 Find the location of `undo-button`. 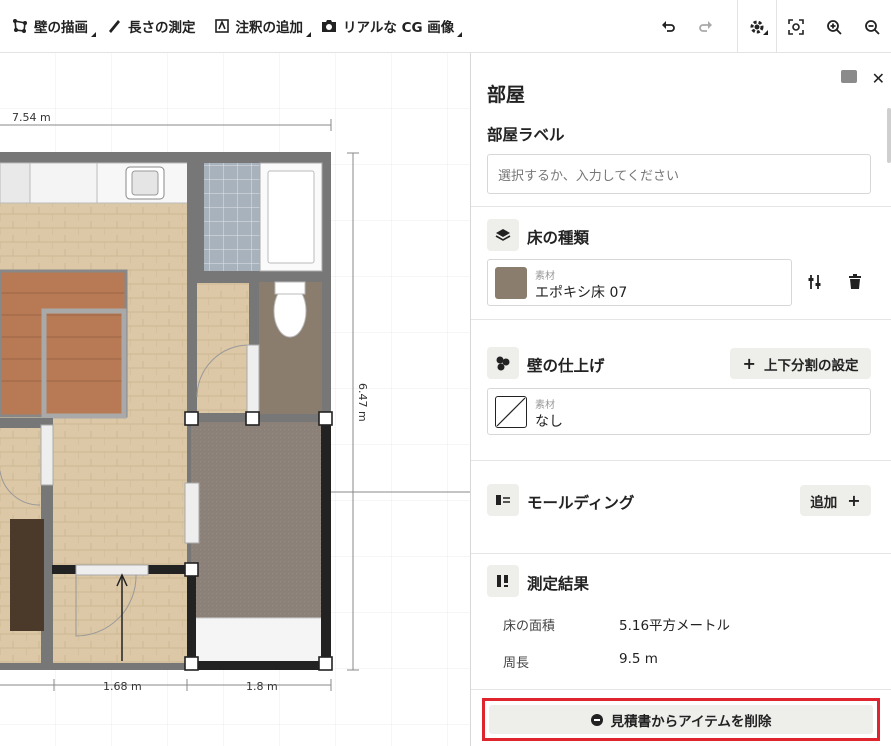

undo-button is located at coordinates (668, 26).